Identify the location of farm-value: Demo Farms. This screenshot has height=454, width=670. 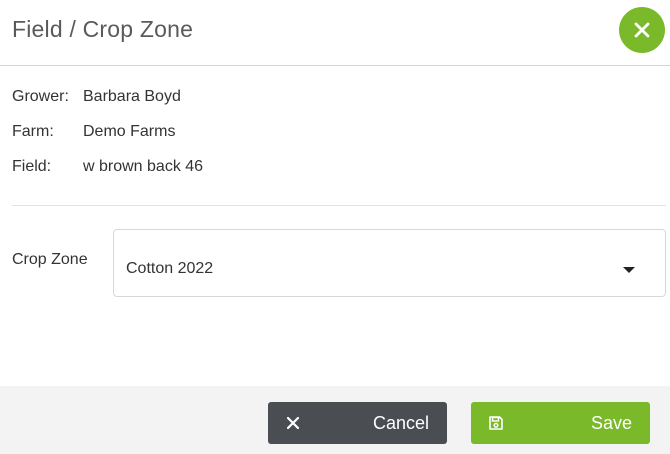
(129, 131).